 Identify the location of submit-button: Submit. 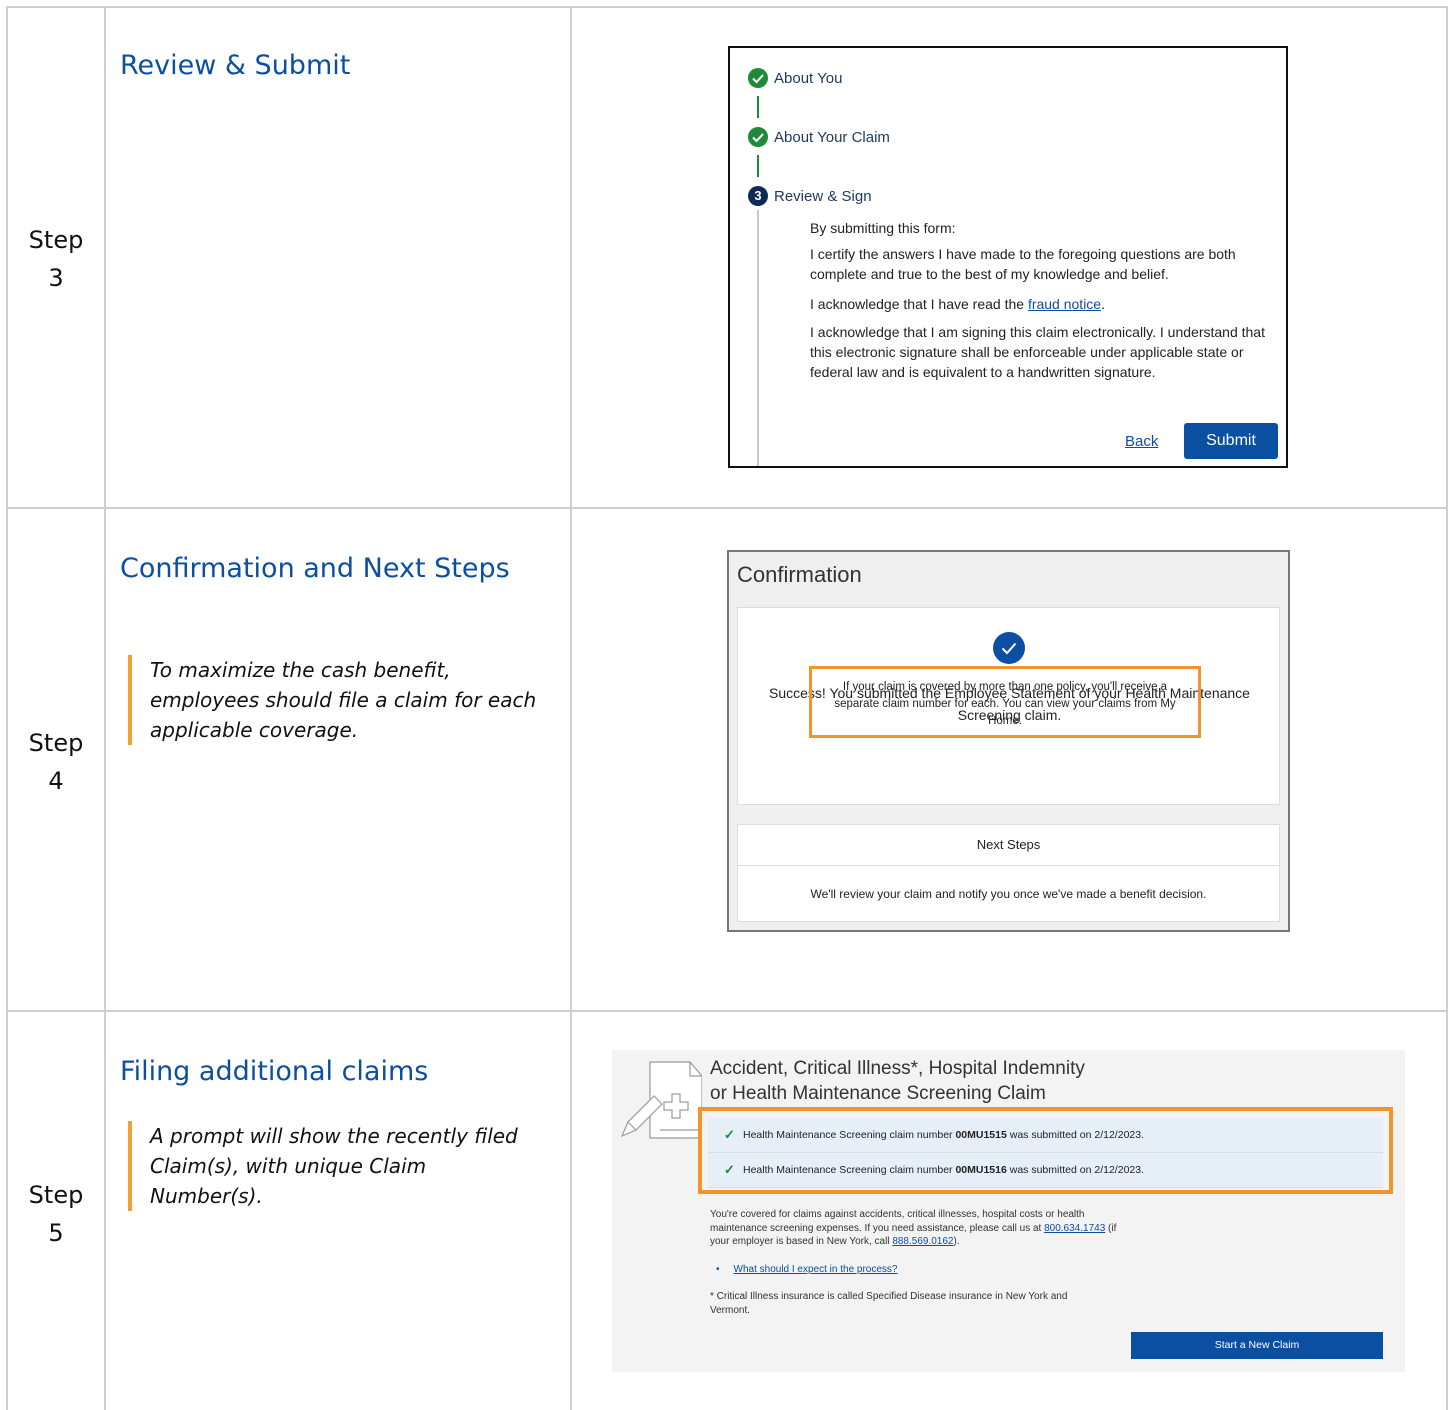
(1231, 441).